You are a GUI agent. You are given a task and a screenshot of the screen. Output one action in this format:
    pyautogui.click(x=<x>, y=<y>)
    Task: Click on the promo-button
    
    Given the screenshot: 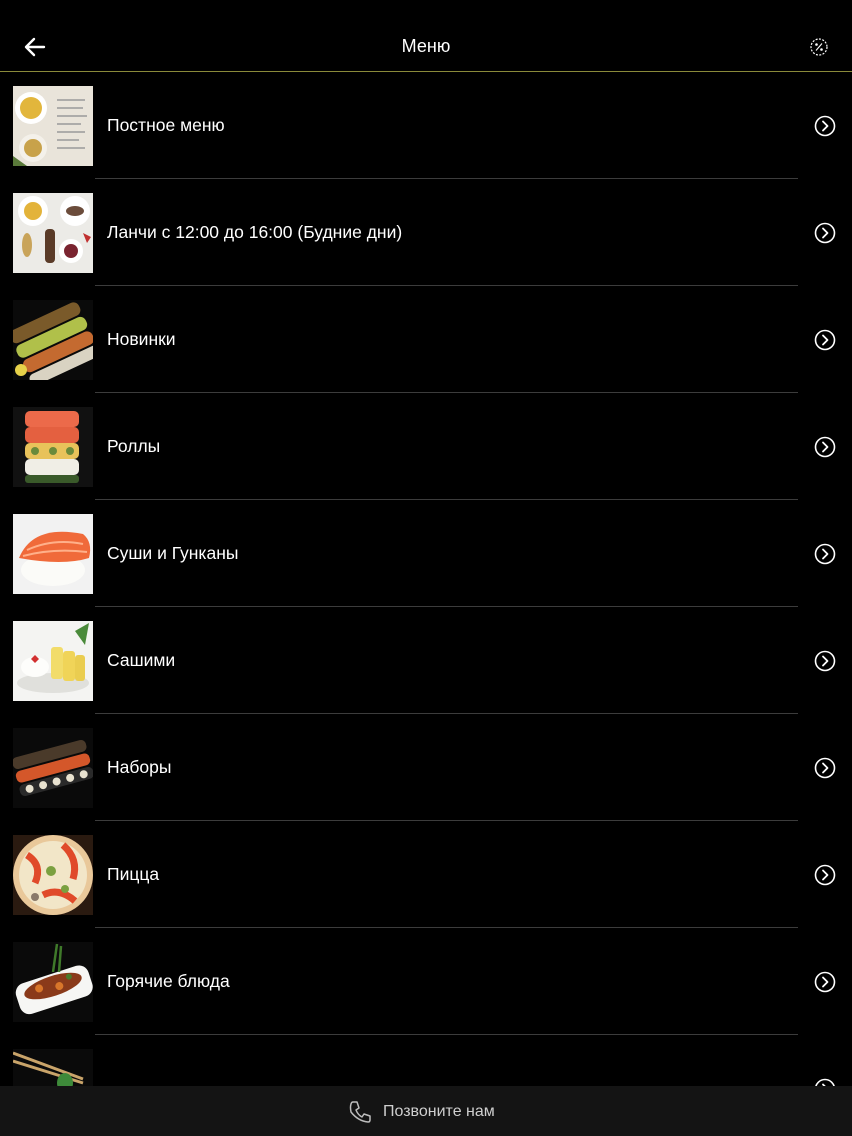 What is the action you would take?
    pyautogui.click(x=819, y=47)
    